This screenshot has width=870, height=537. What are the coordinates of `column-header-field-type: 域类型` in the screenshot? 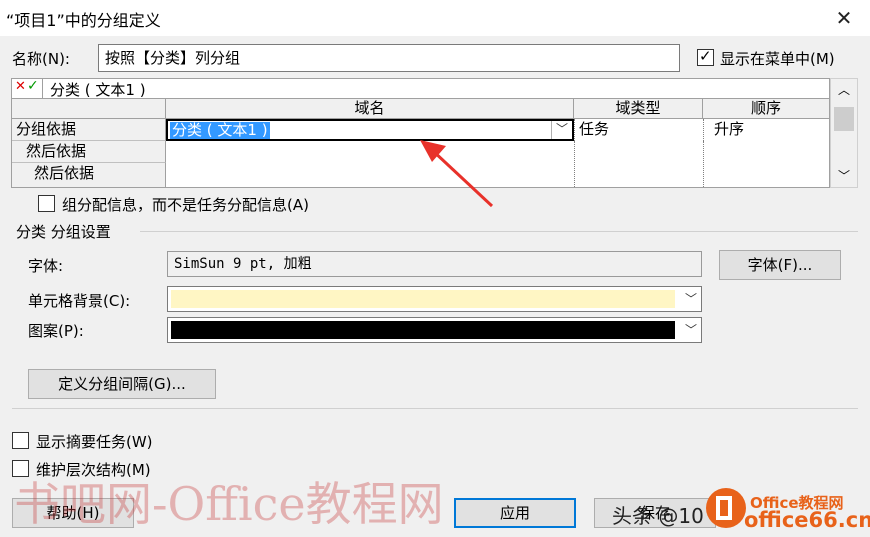 It's located at (638, 109).